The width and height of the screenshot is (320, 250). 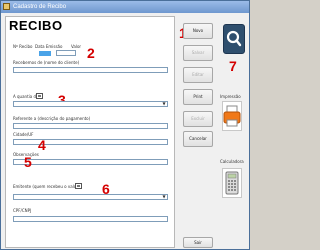 I want to click on exit-button: Sair, so click(x=198, y=242).